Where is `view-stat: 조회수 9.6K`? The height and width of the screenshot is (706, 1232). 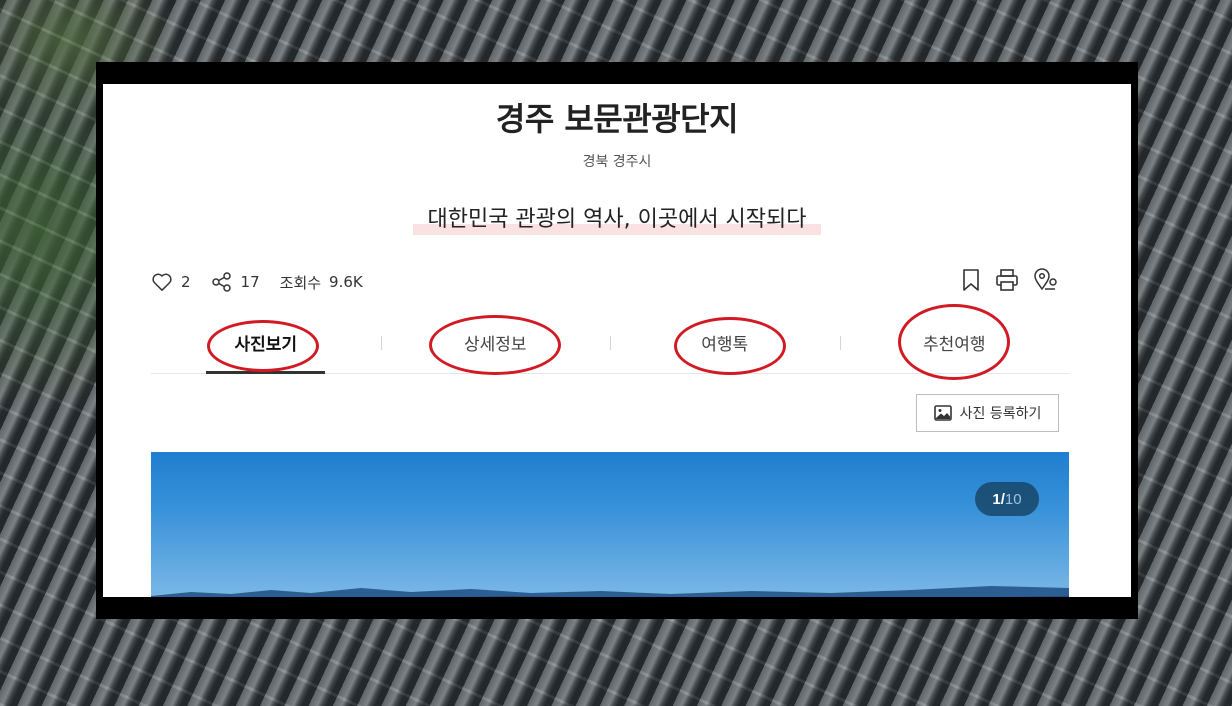
view-stat: 조회수 9.6K is located at coordinates (321, 282).